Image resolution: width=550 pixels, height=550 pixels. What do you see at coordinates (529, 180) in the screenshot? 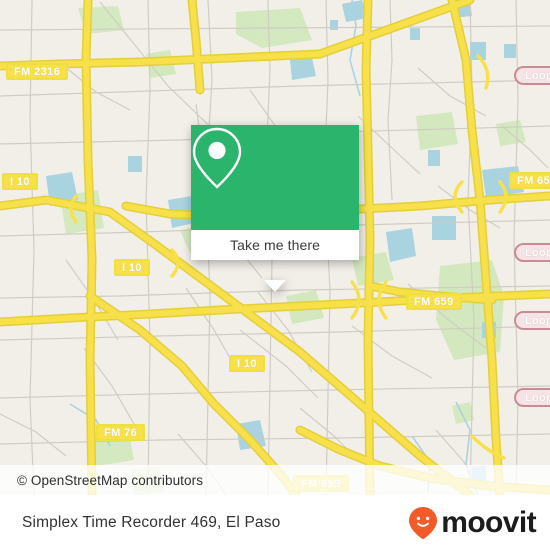
I see `shield-fm-659-right: FM 659` at bounding box center [529, 180].